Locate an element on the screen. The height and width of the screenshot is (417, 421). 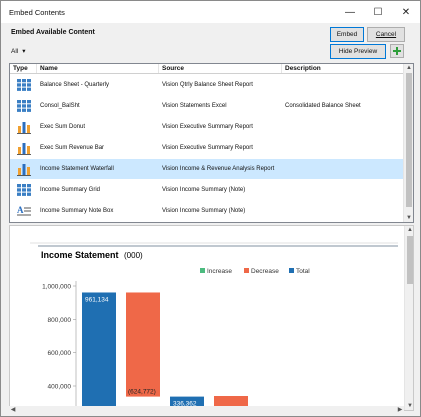
text-box-icon: A is located at coordinates (23, 211).